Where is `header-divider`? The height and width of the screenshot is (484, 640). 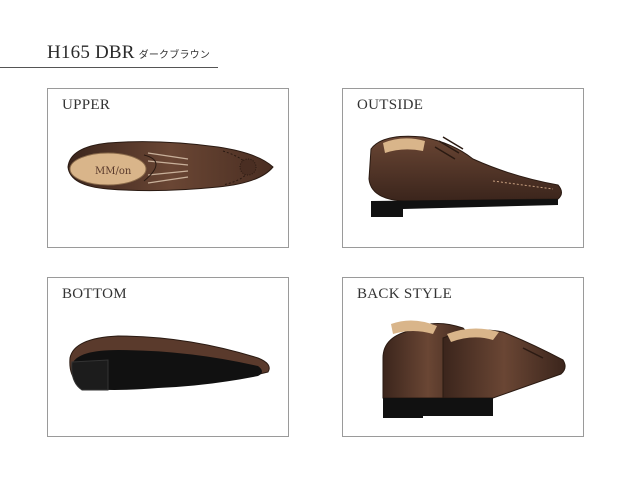
header-divider is located at coordinates (109, 67).